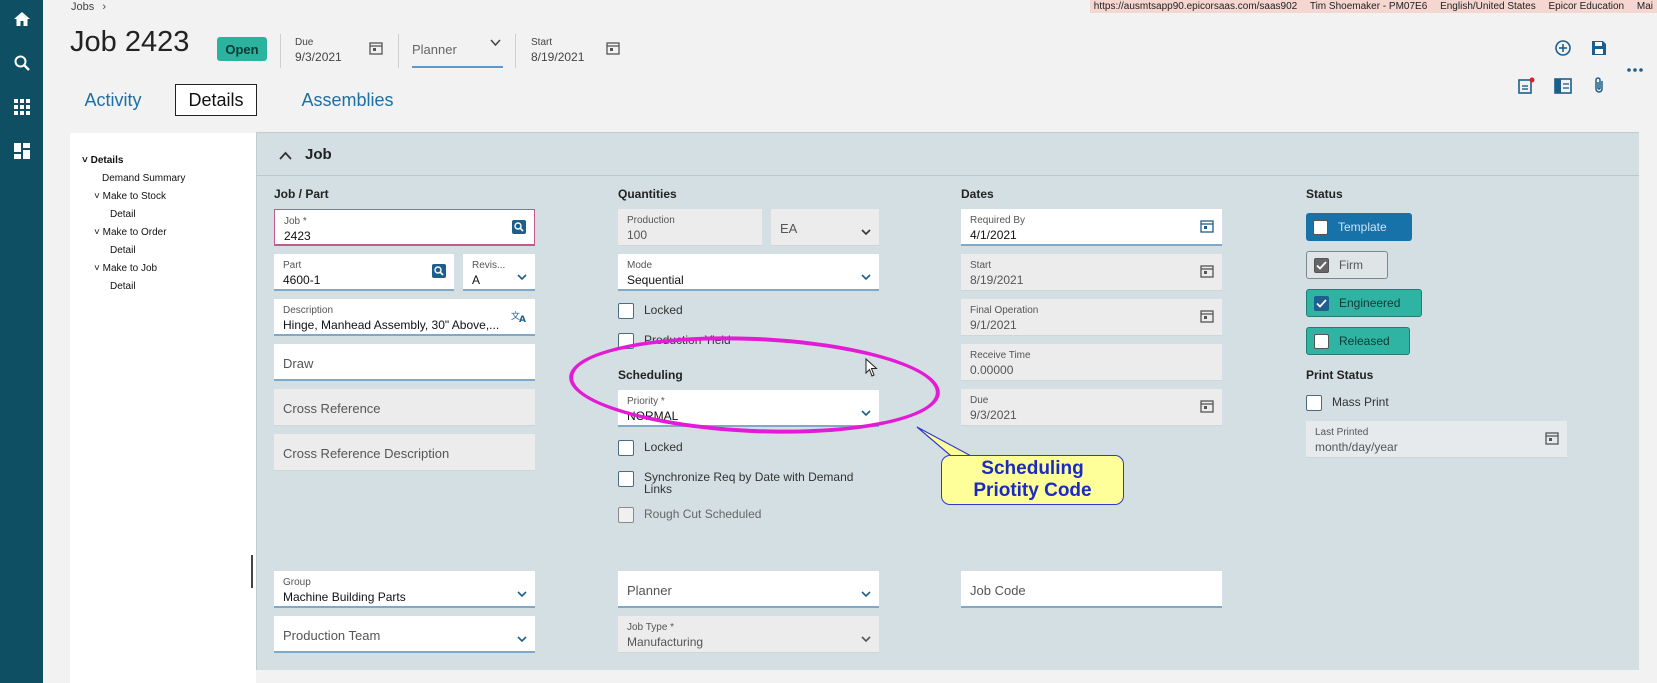 This screenshot has height=683, width=1657. I want to click on apps-grid-icon, so click(21, 107).